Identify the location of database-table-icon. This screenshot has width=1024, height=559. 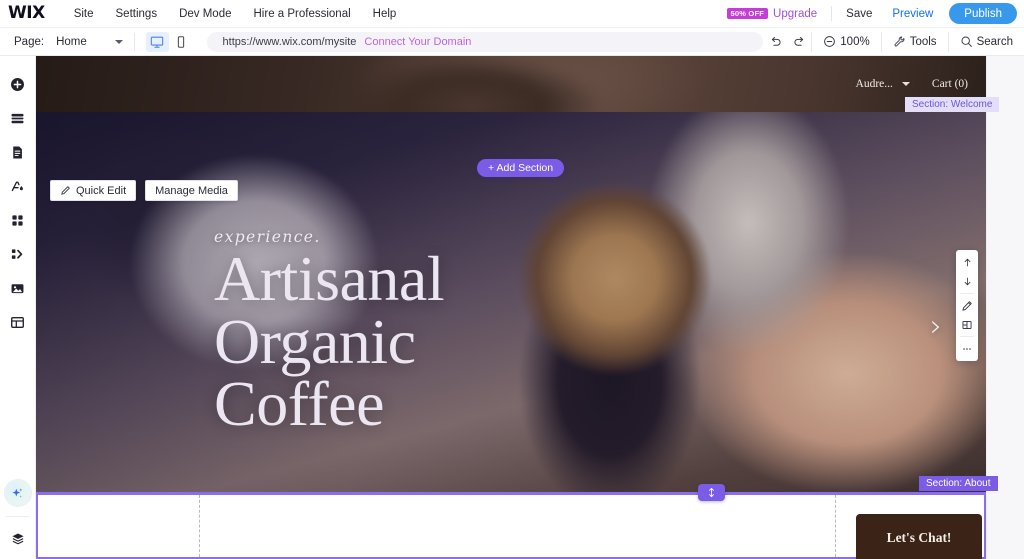
(17, 322).